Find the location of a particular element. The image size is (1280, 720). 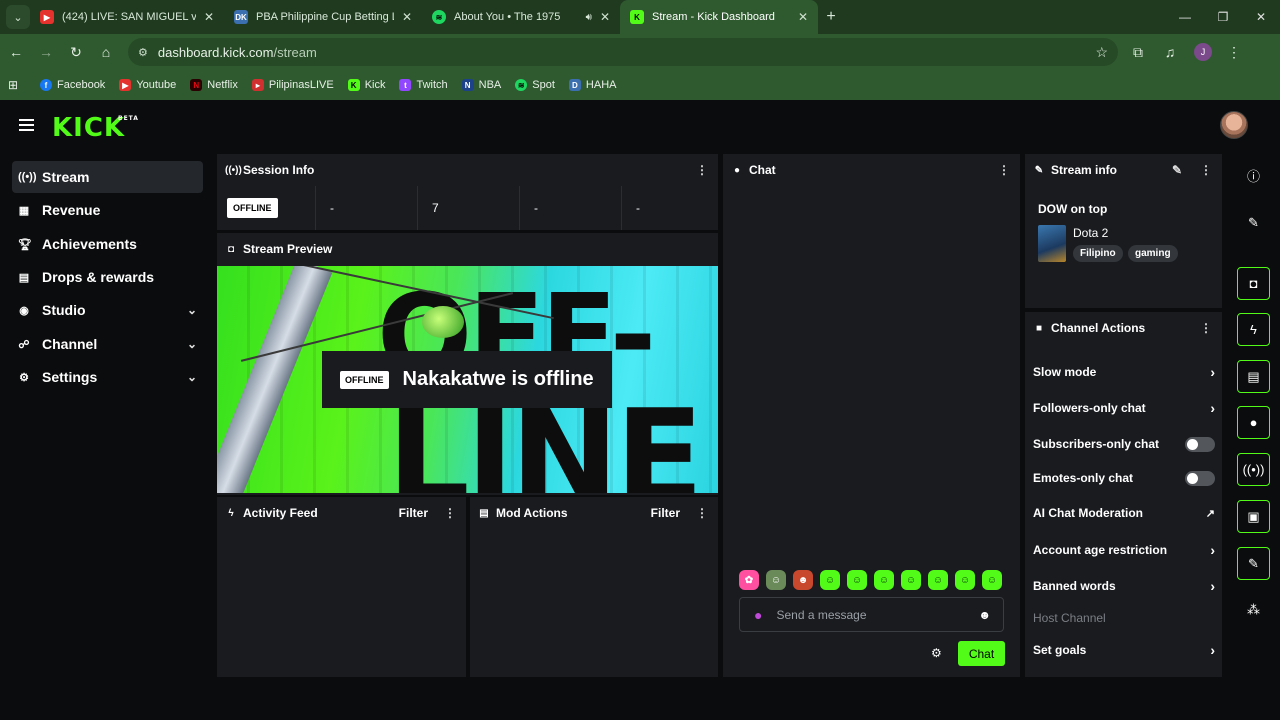

apps-grid-icon: ⊞ is located at coordinates (16, 85).